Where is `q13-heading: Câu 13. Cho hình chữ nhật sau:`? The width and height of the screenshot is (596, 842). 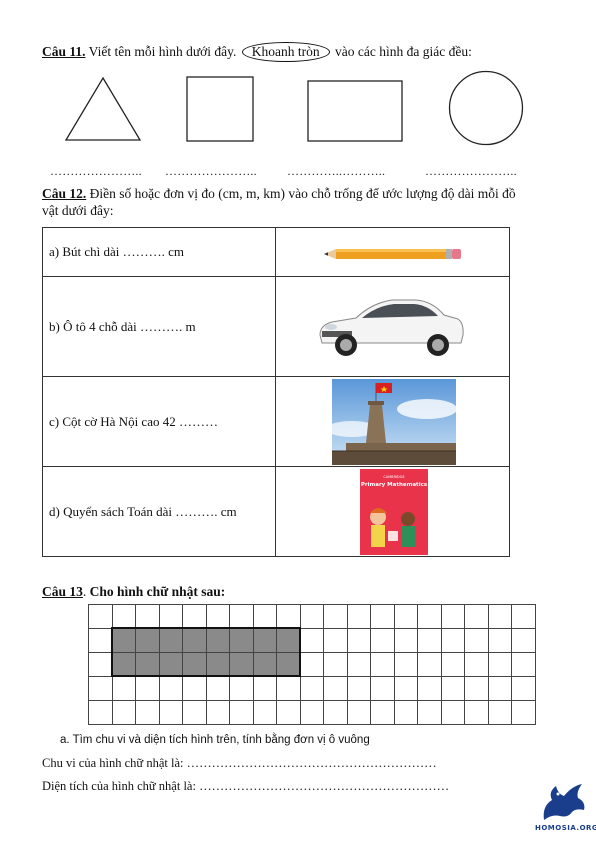 q13-heading: Câu 13. Cho hình chữ nhật sau: is located at coordinates (133, 592).